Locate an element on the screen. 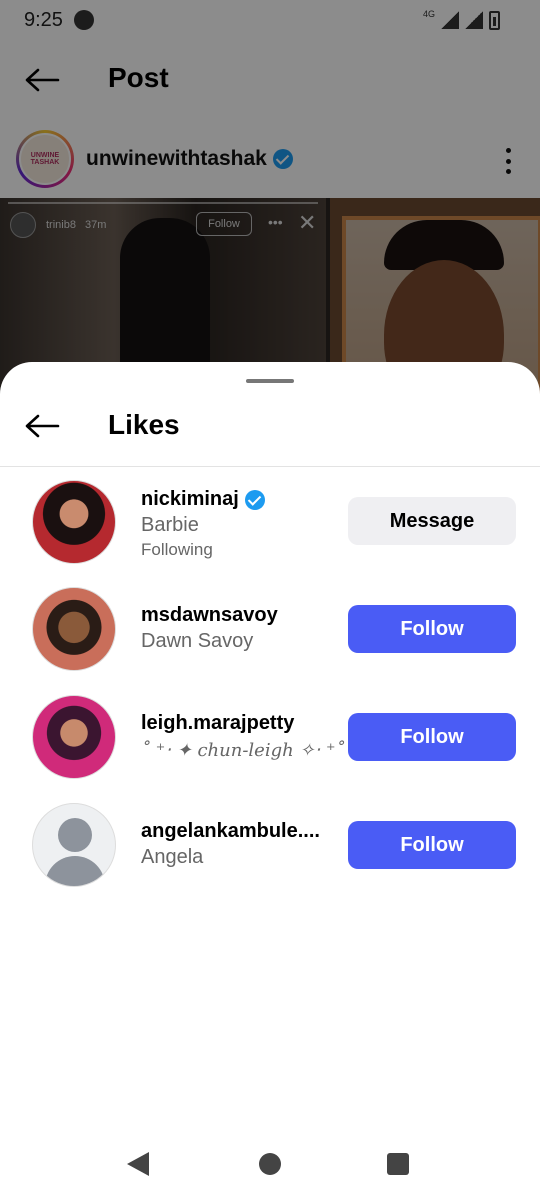 This screenshot has height=1200, width=540. full-name: Dawn Savoy is located at coordinates (197, 641).